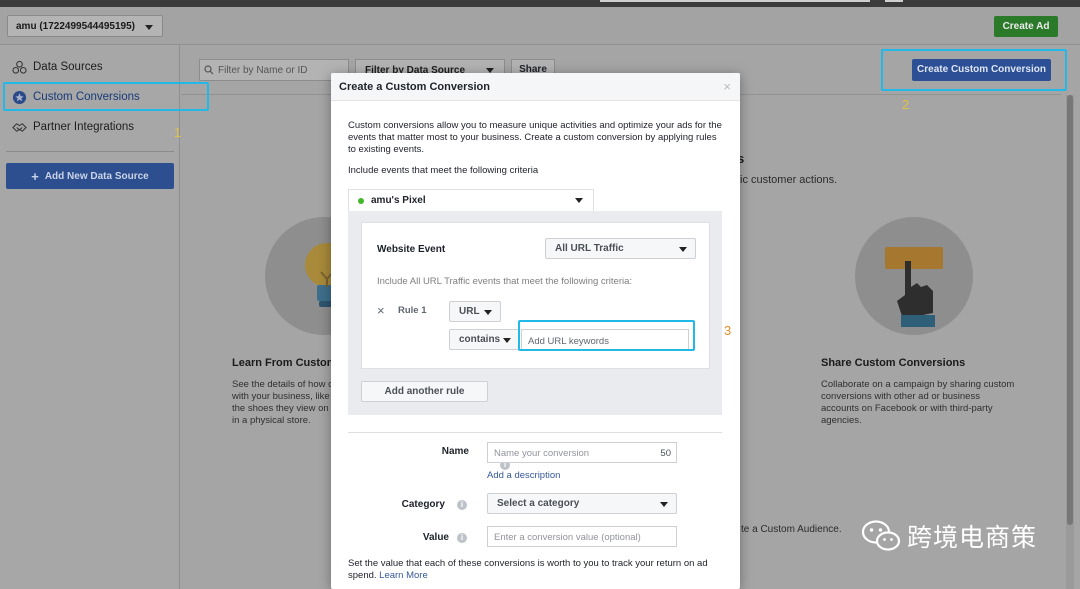 The height and width of the screenshot is (589, 1080). Describe the element at coordinates (841, 420) in the screenshot. I see `share-desc-line: agencies.` at that location.